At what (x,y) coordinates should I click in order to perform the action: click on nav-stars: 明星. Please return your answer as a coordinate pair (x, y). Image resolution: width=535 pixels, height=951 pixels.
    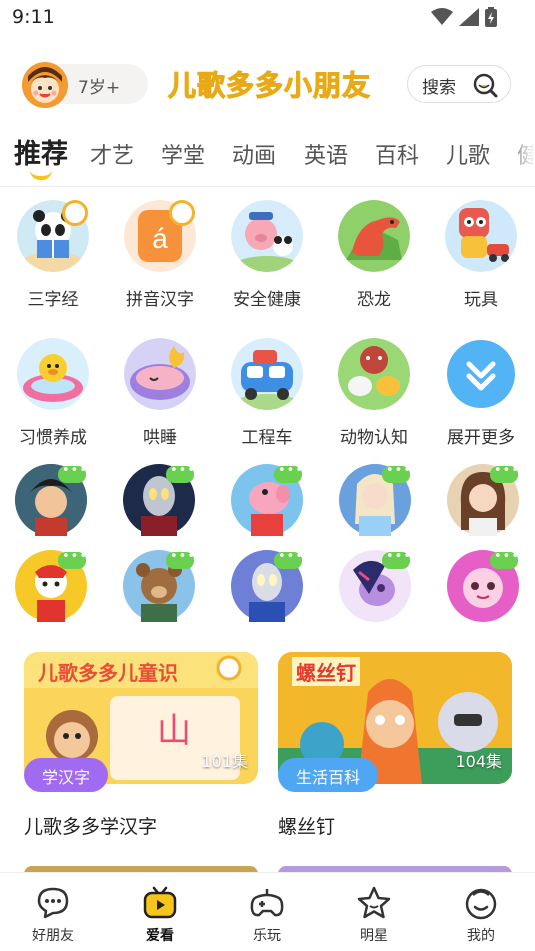
    Looking at the image, I should click on (374, 915).